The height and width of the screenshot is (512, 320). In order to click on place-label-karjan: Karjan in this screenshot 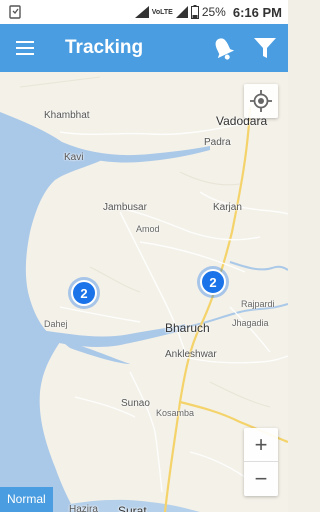, I will do `click(227, 207)`.